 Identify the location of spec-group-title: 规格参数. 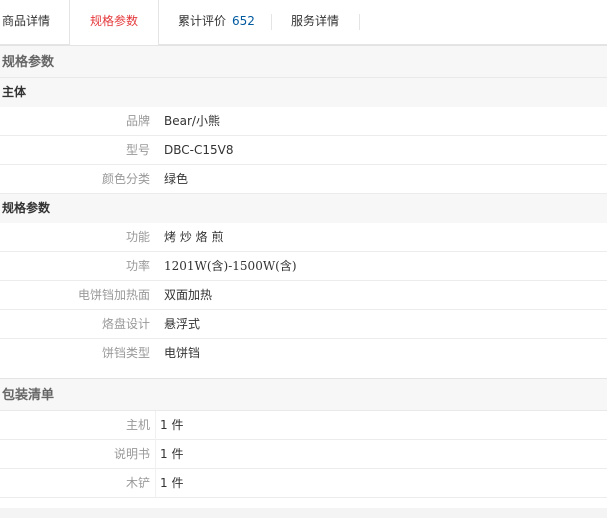
(26, 208).